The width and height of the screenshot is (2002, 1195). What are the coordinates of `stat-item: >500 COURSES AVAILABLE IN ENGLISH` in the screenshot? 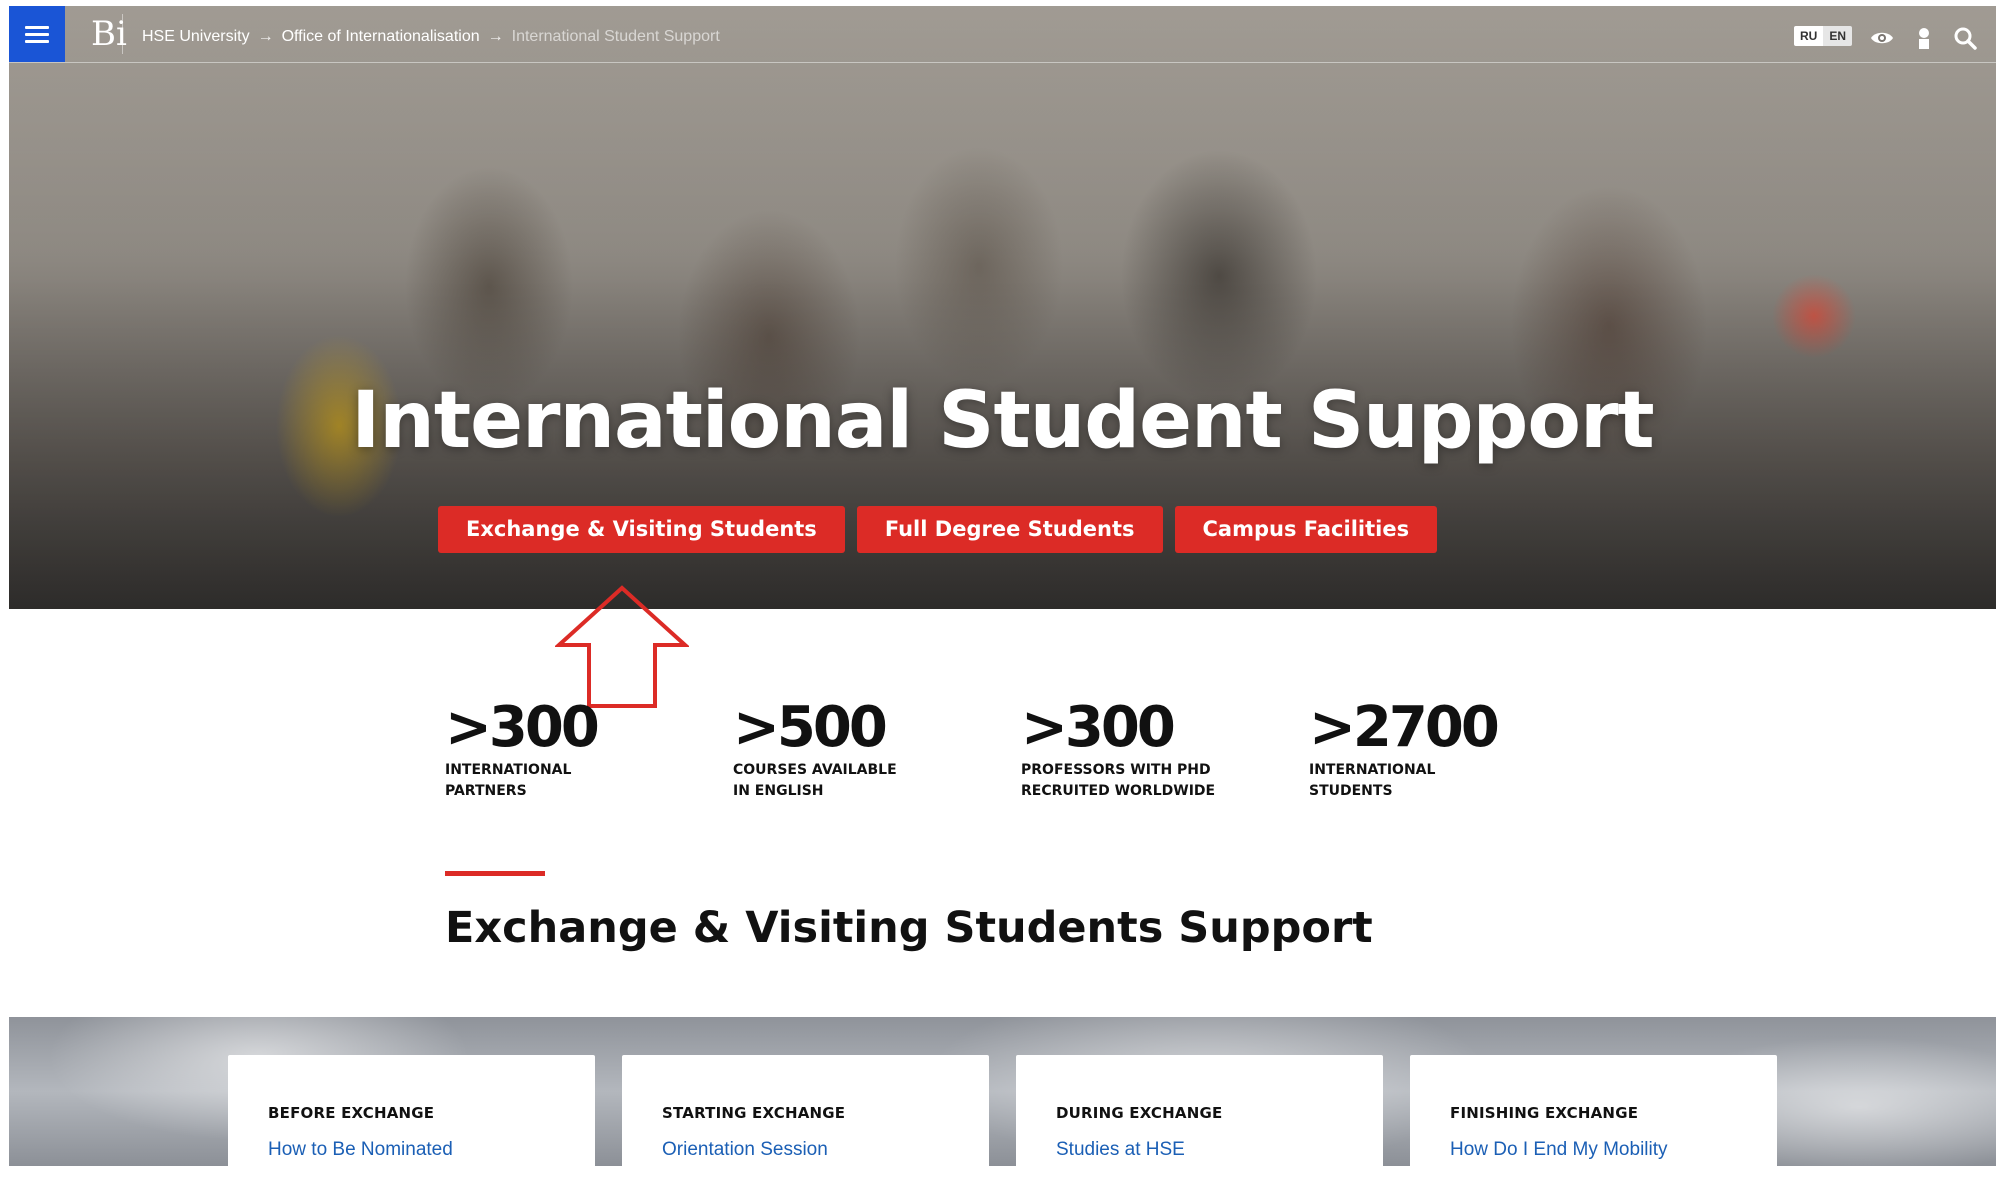 It's located at (877, 750).